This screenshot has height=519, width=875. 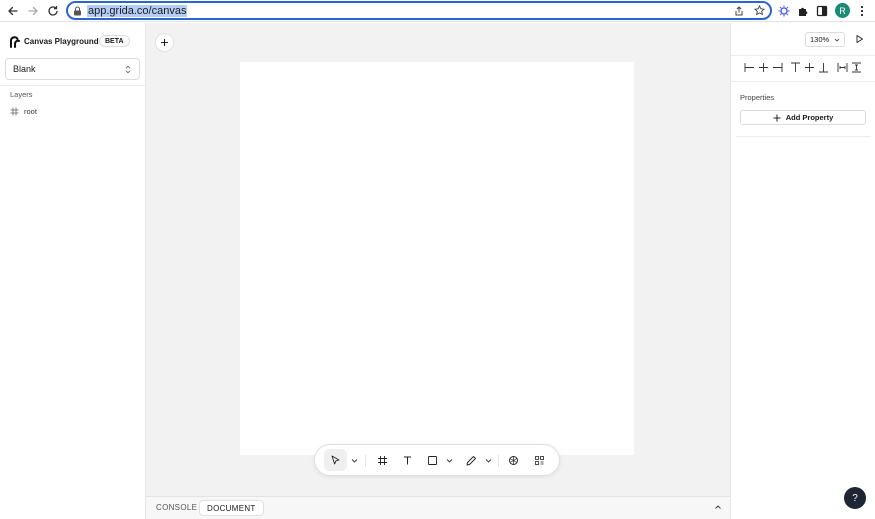 I want to click on frame-hash-icon, so click(x=382, y=460).